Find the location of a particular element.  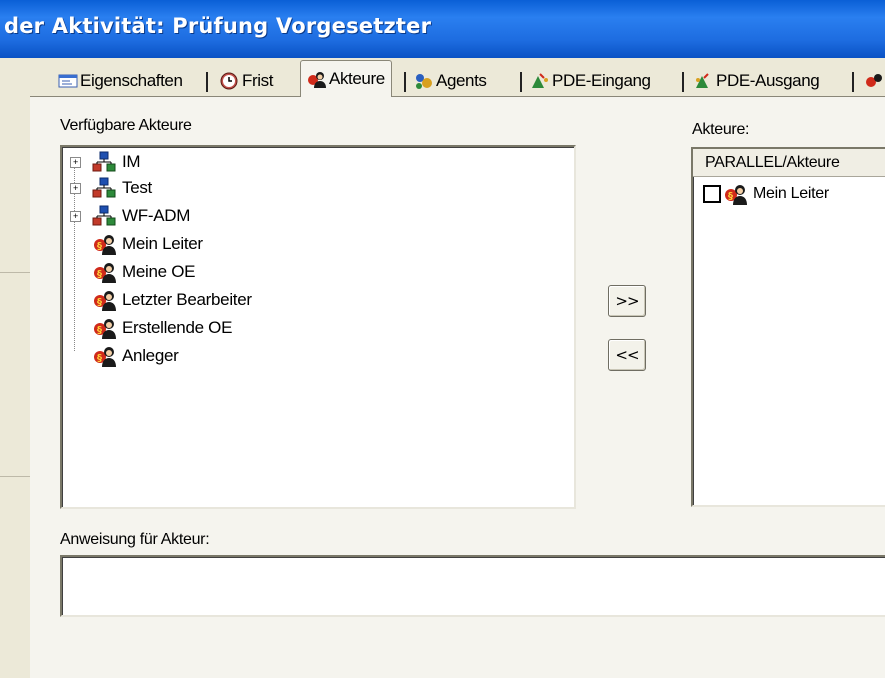

tab-label: Frist is located at coordinates (258, 80).